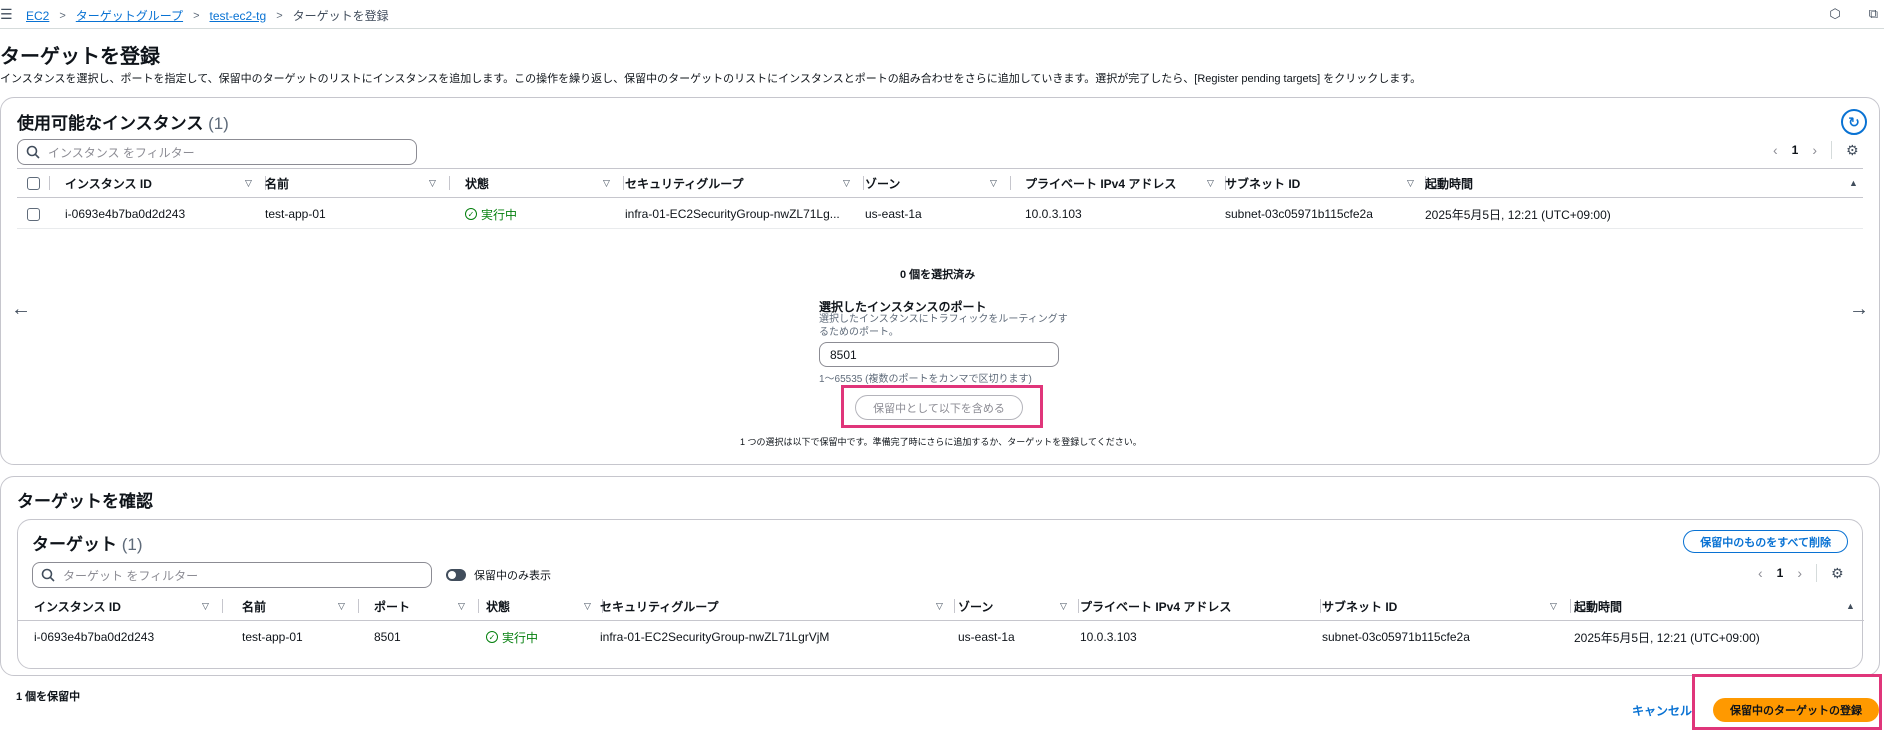  Describe the element at coordinates (456, 575) in the screenshot. I see `toggle-switch` at that location.